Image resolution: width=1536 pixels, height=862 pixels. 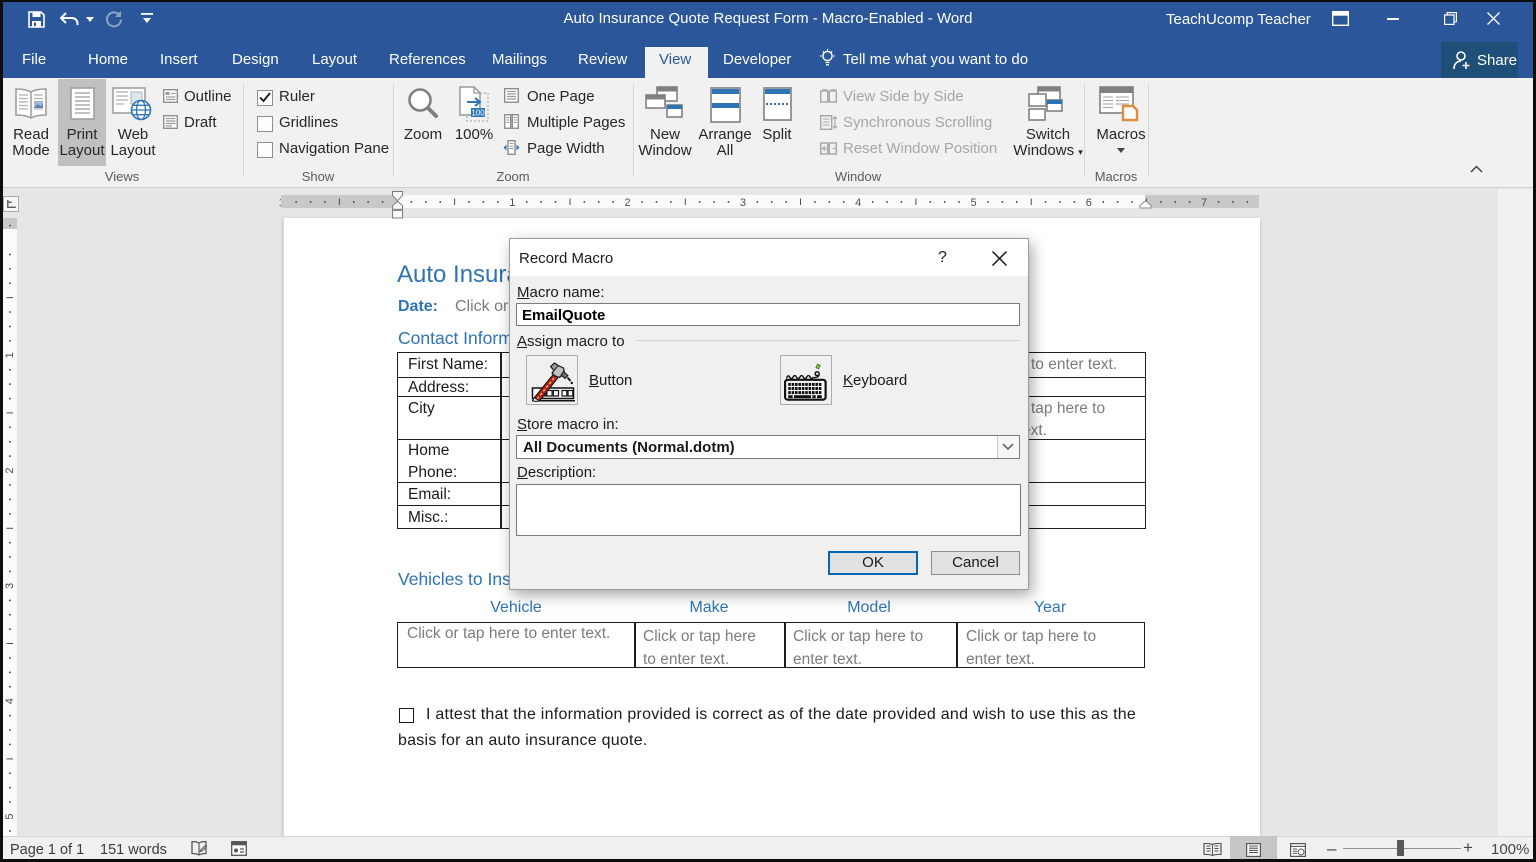 What do you see at coordinates (1089, 203) in the screenshot?
I see `svg-text: 6` at bounding box center [1089, 203].